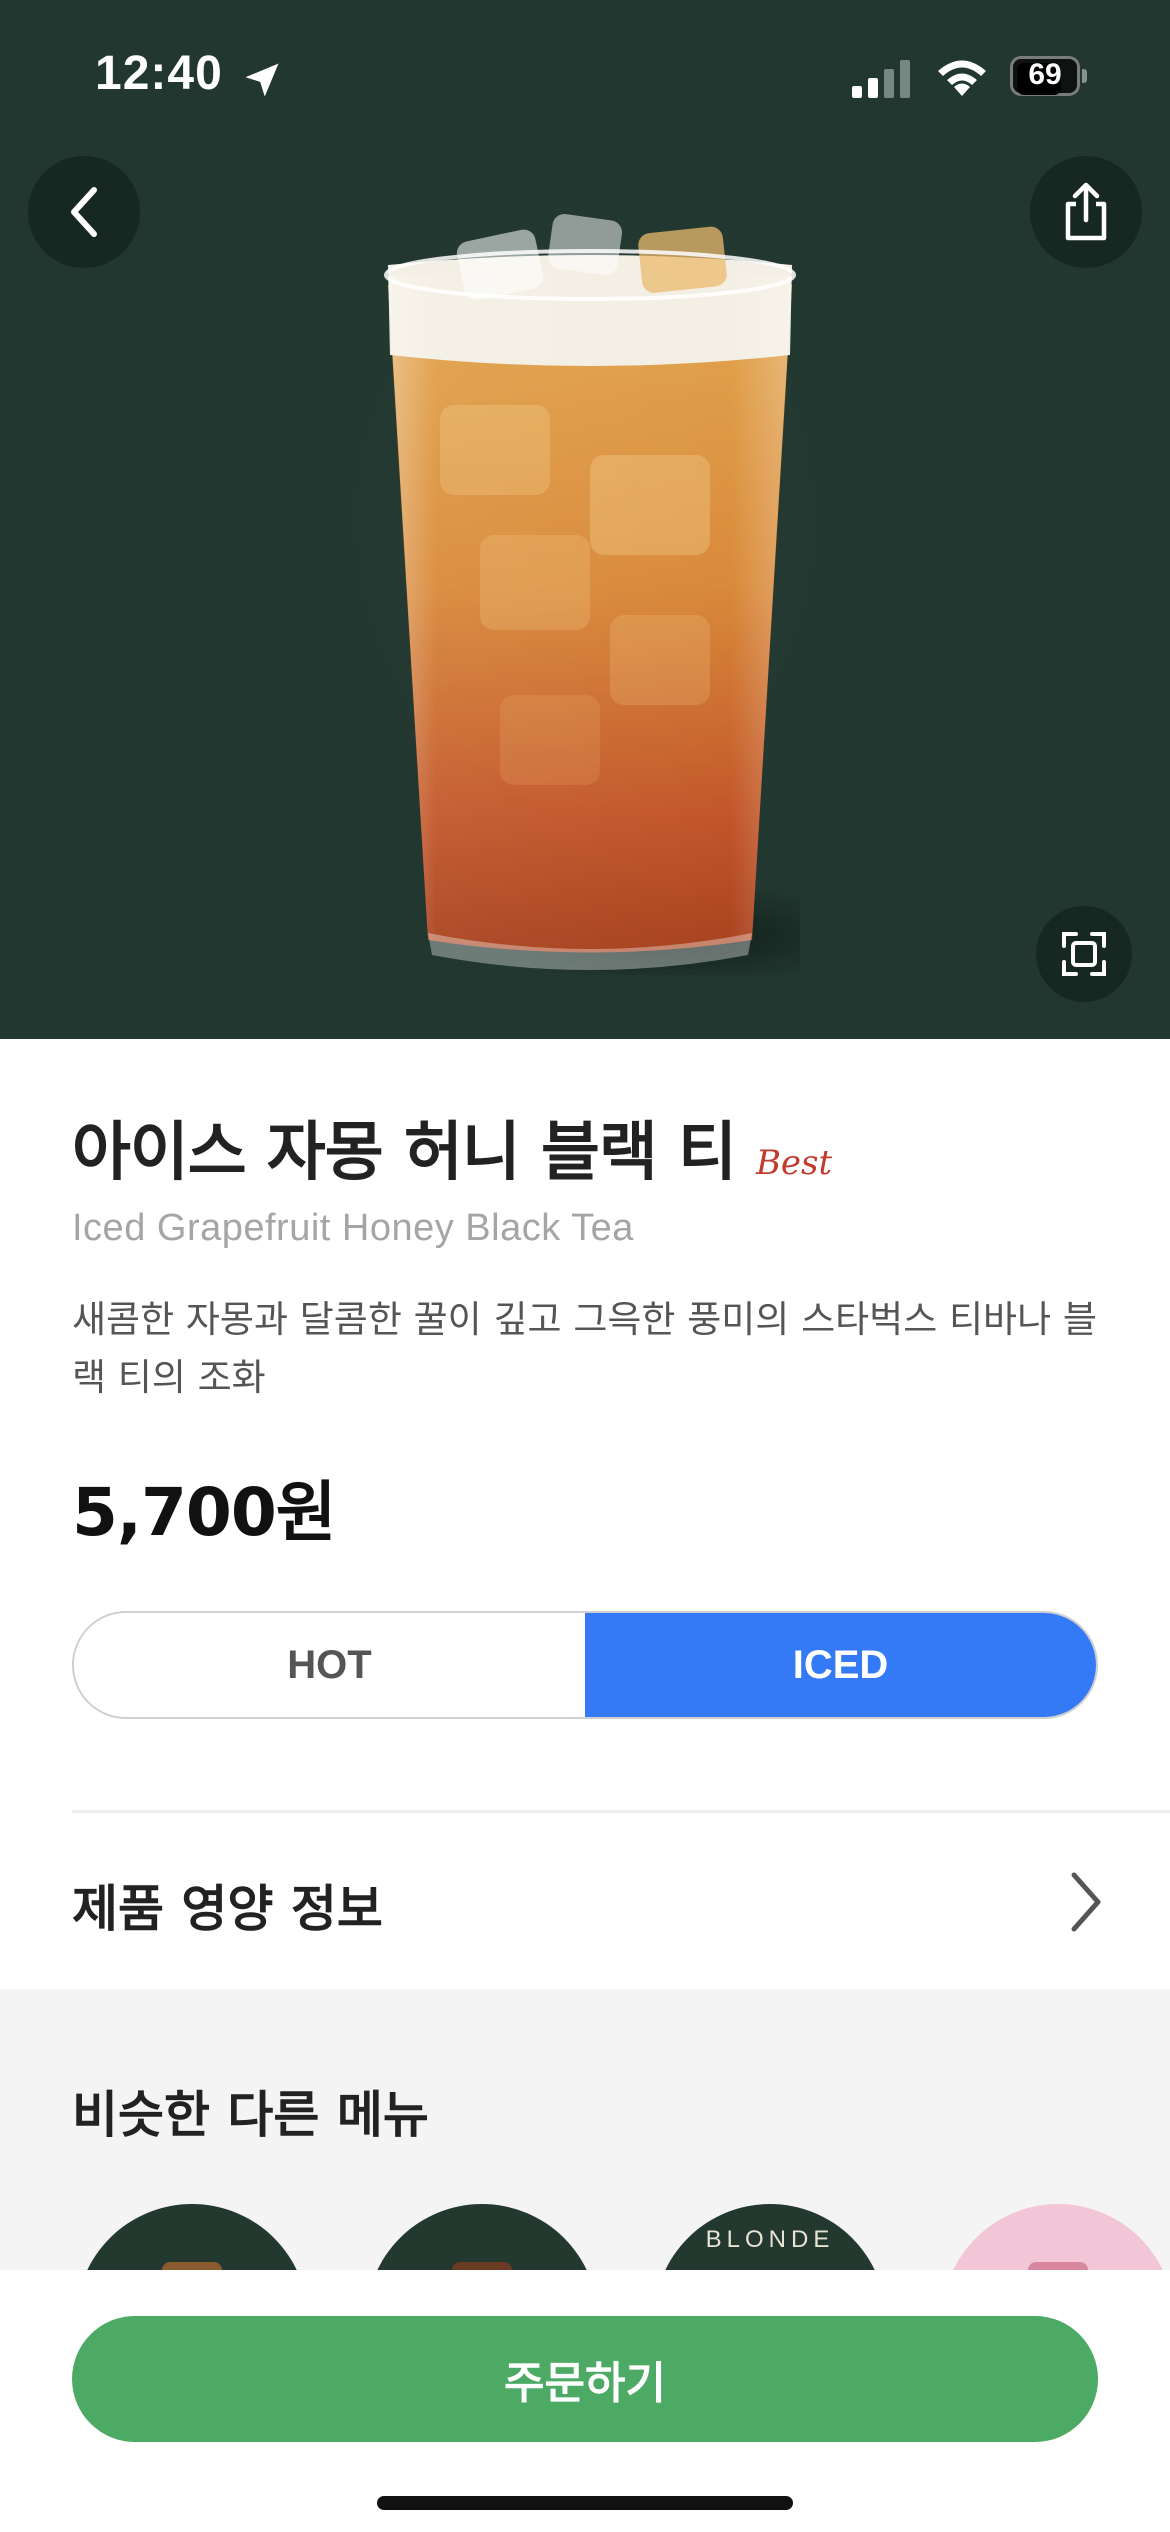 The image size is (1170, 2532). I want to click on back-button, so click(84, 212).